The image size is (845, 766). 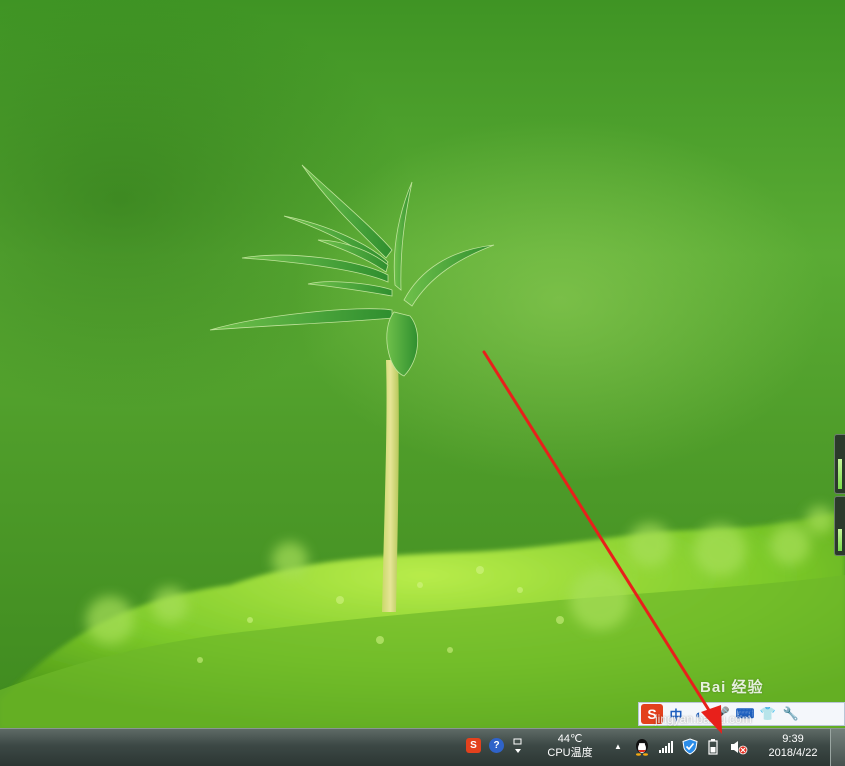 I want to click on window-switch-glyph-icon, so click(x=517, y=745).